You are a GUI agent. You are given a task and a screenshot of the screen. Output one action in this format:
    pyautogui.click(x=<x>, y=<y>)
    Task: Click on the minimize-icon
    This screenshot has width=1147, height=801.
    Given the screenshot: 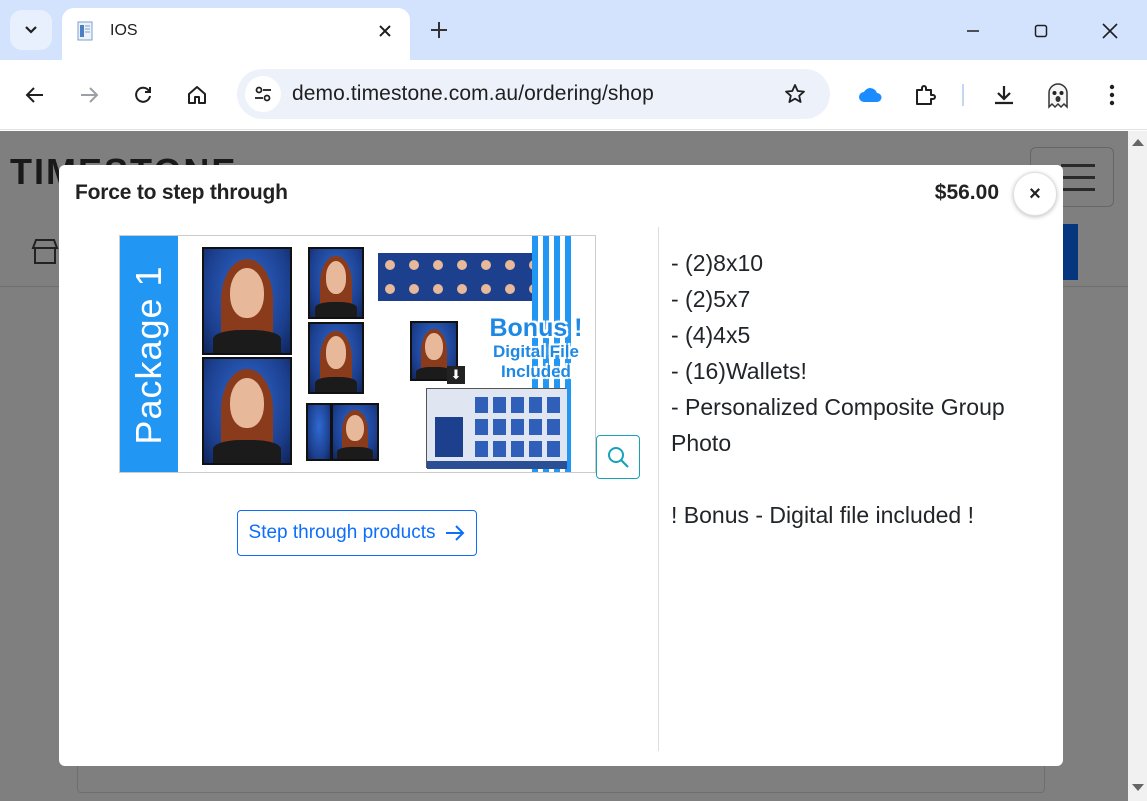 What is the action you would take?
    pyautogui.click(x=973, y=31)
    